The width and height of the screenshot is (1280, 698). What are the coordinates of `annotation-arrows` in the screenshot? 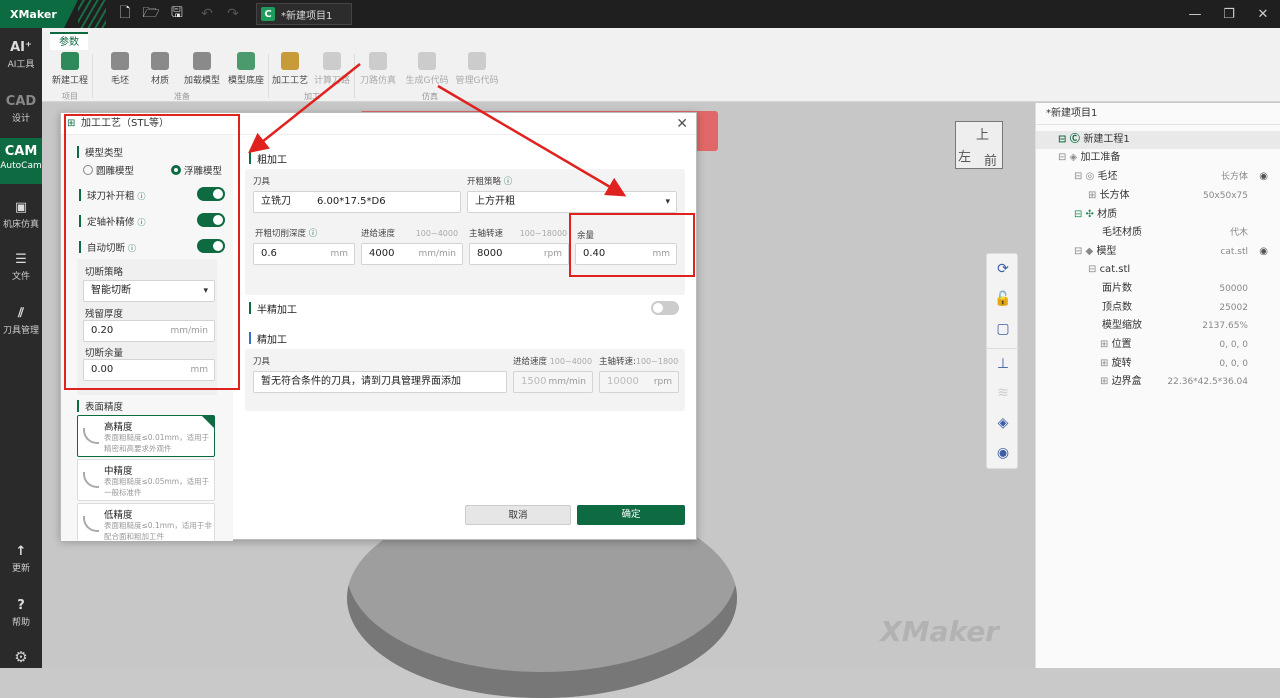 It's located at (437, 130).